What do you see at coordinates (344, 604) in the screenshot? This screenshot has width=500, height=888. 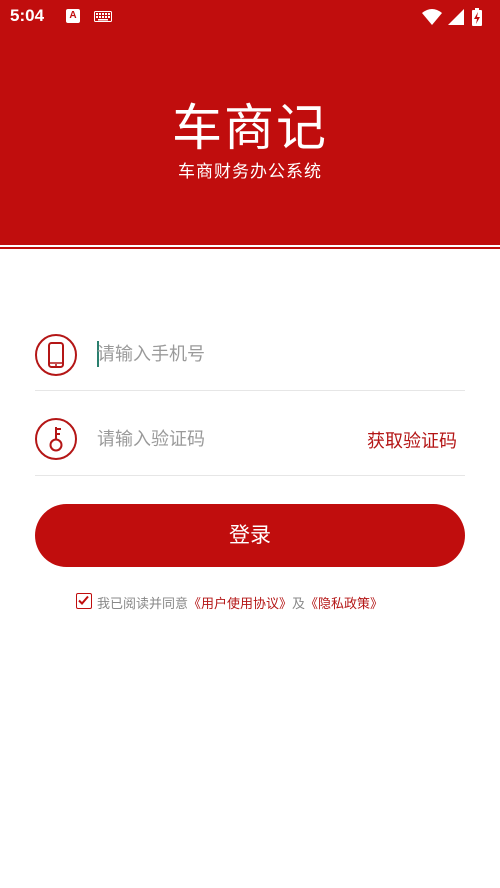 I see `privacy-policy-link: 《隐私政策》` at bounding box center [344, 604].